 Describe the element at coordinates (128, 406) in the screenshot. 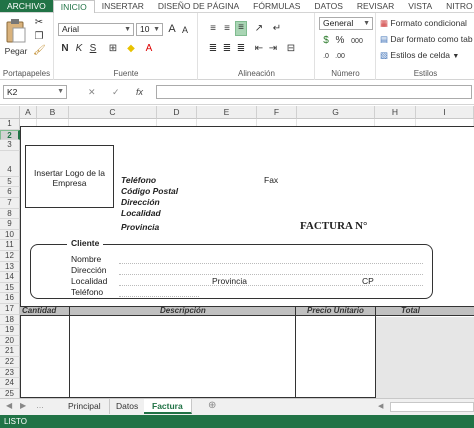

I see `sheet-tab-datos: Datos` at that location.